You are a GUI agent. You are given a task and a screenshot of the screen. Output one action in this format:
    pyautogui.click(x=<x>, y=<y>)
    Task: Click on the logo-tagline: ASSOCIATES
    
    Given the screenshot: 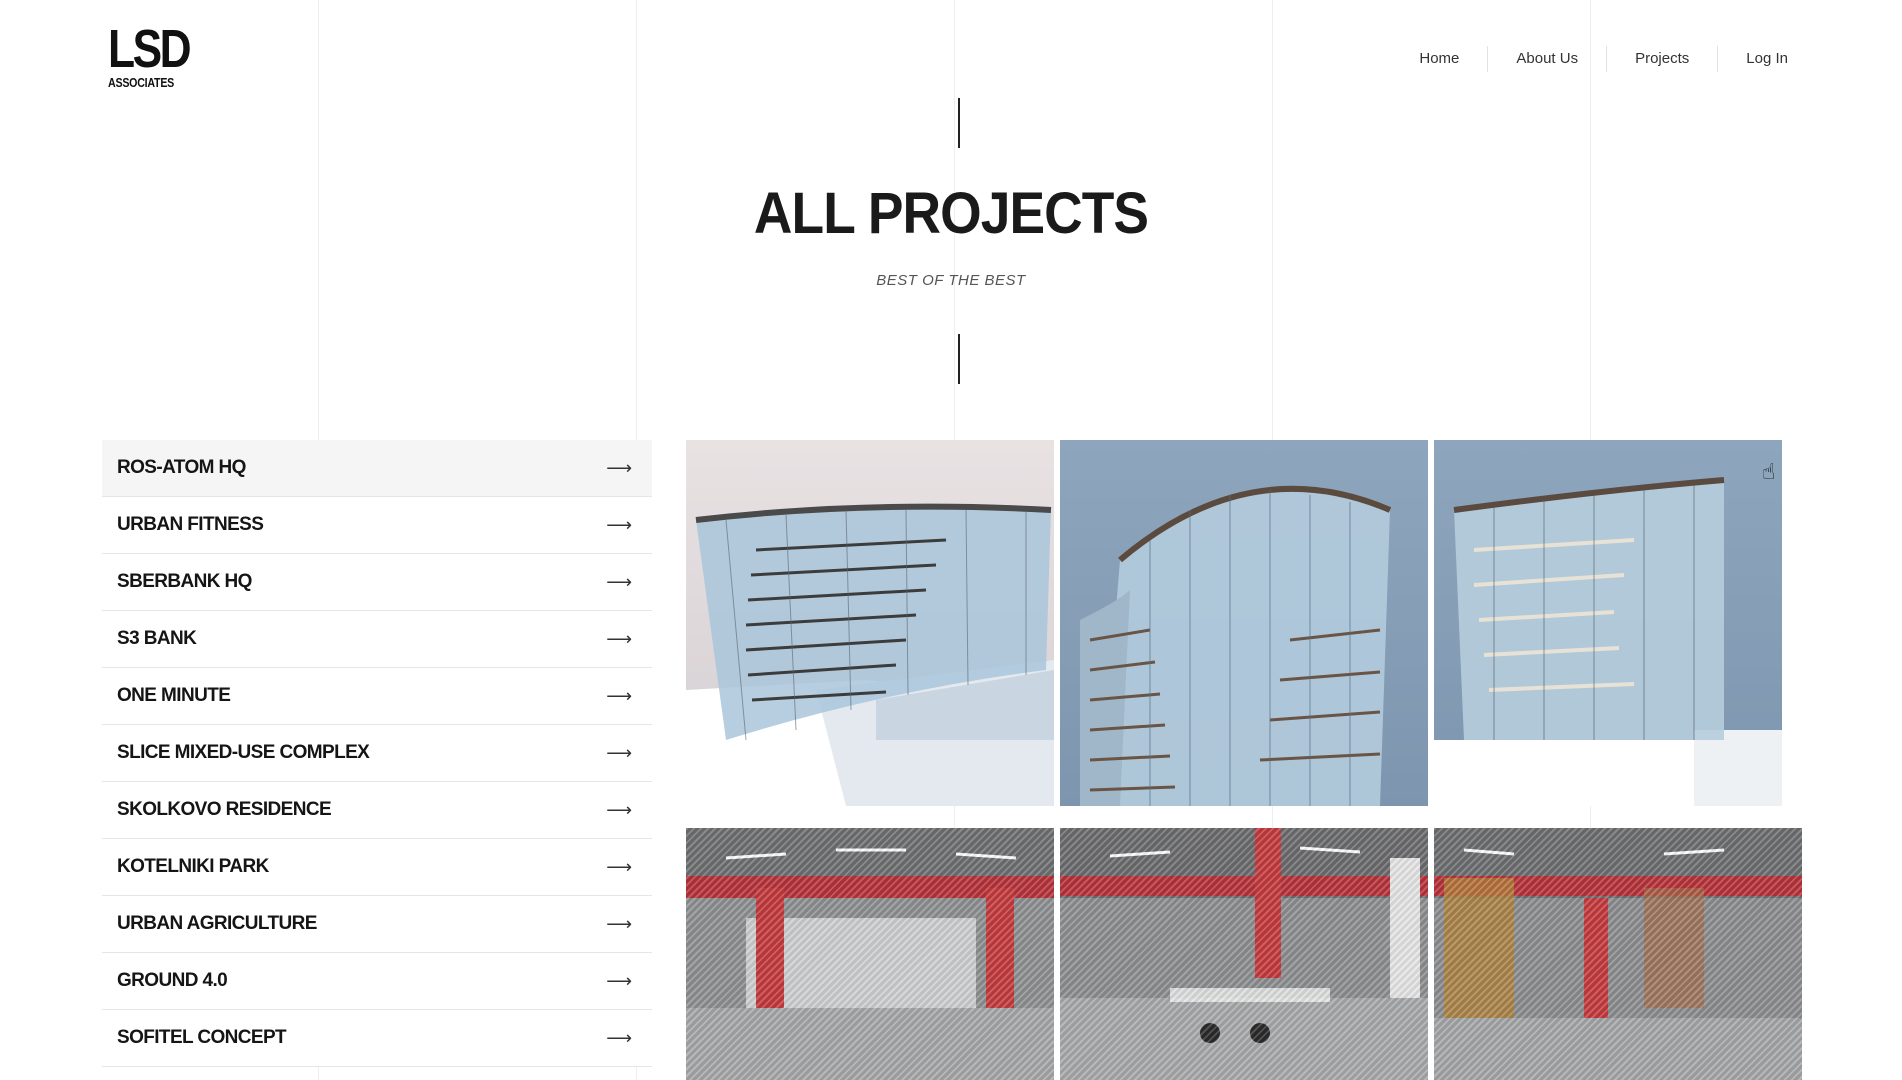 What is the action you would take?
    pyautogui.click(x=141, y=82)
    